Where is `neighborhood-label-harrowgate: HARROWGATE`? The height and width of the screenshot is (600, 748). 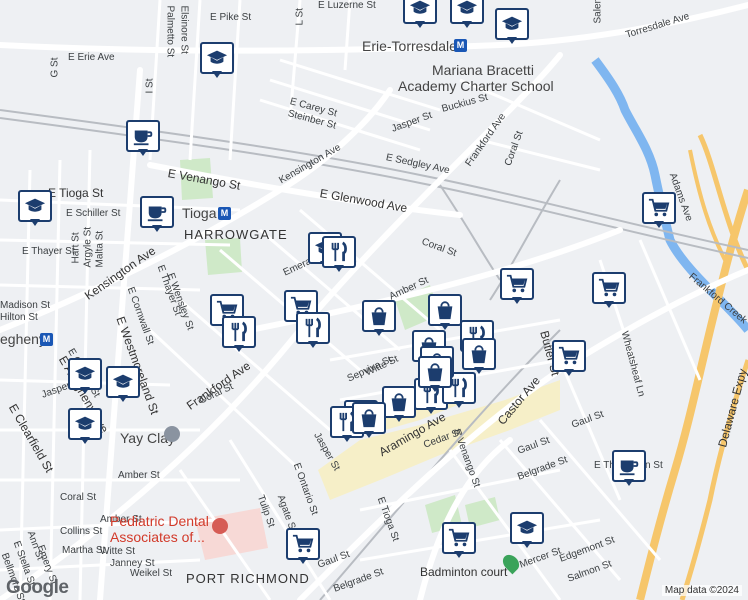 neighborhood-label-harrowgate: HARROWGATE is located at coordinates (236, 234).